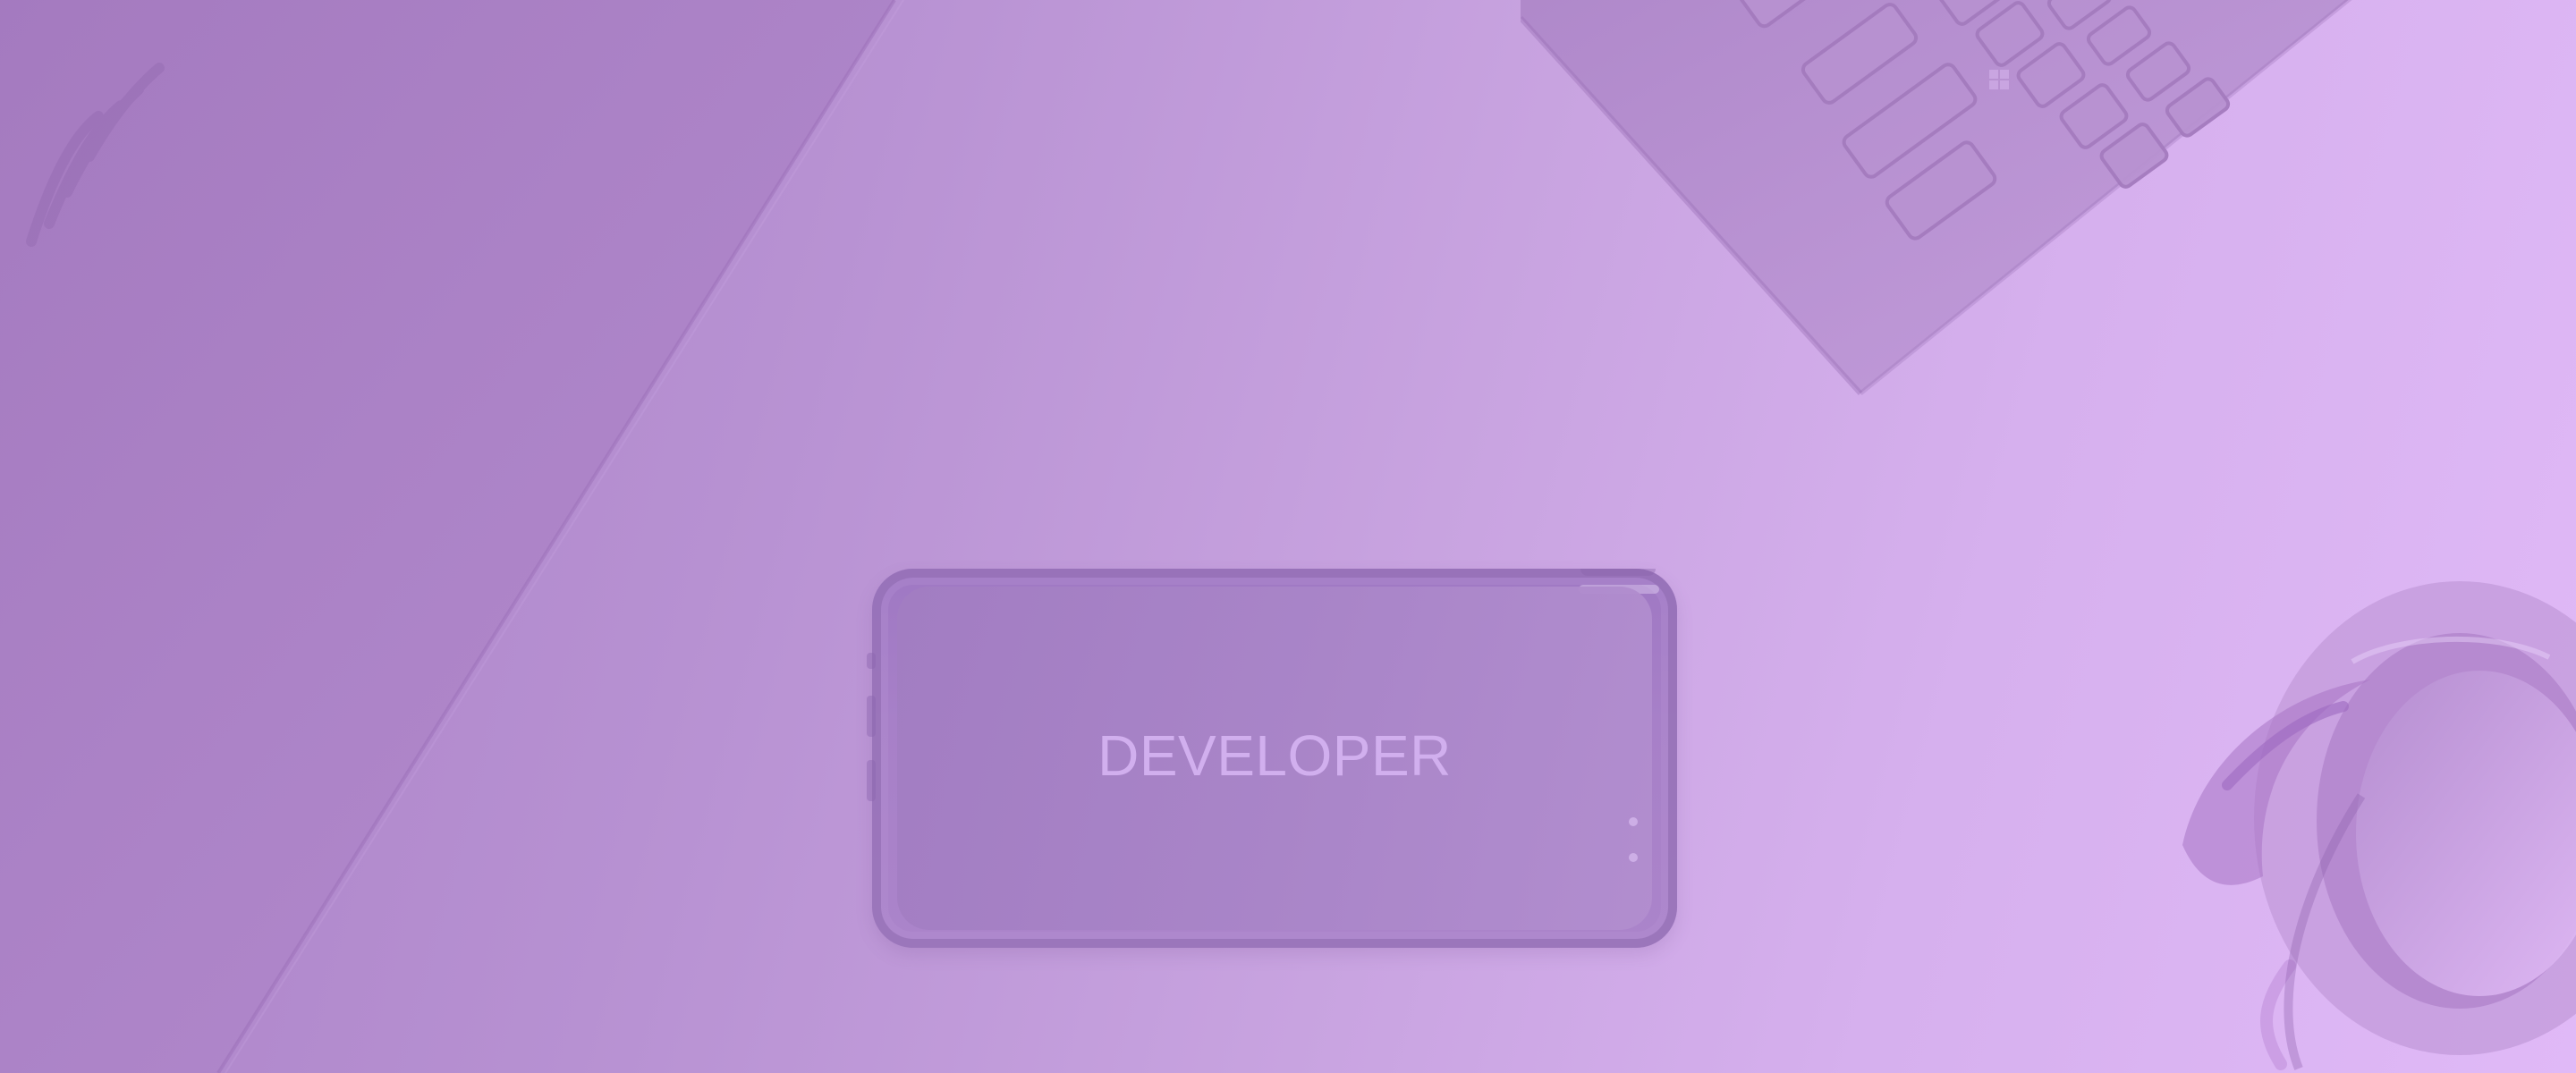 The width and height of the screenshot is (2576, 1073). Describe the element at coordinates (1633, 821) in the screenshot. I see `phone-sensor-dot` at that location.